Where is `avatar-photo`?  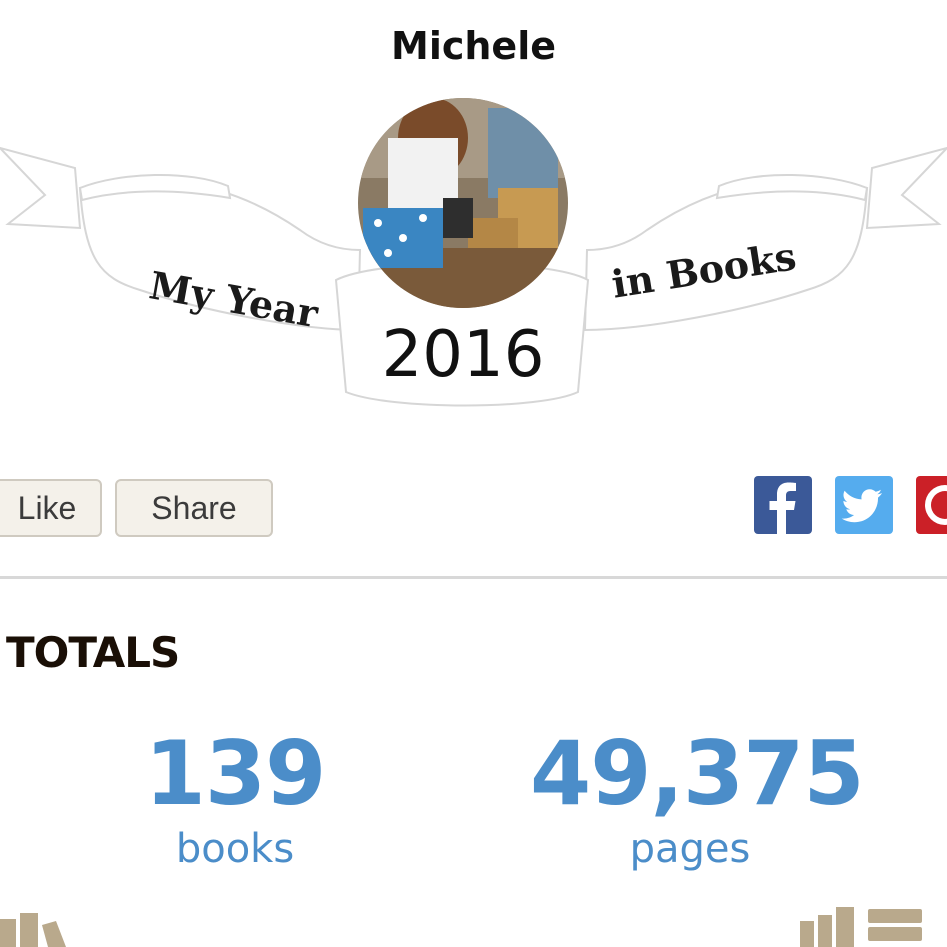 avatar-photo is located at coordinates (463, 203).